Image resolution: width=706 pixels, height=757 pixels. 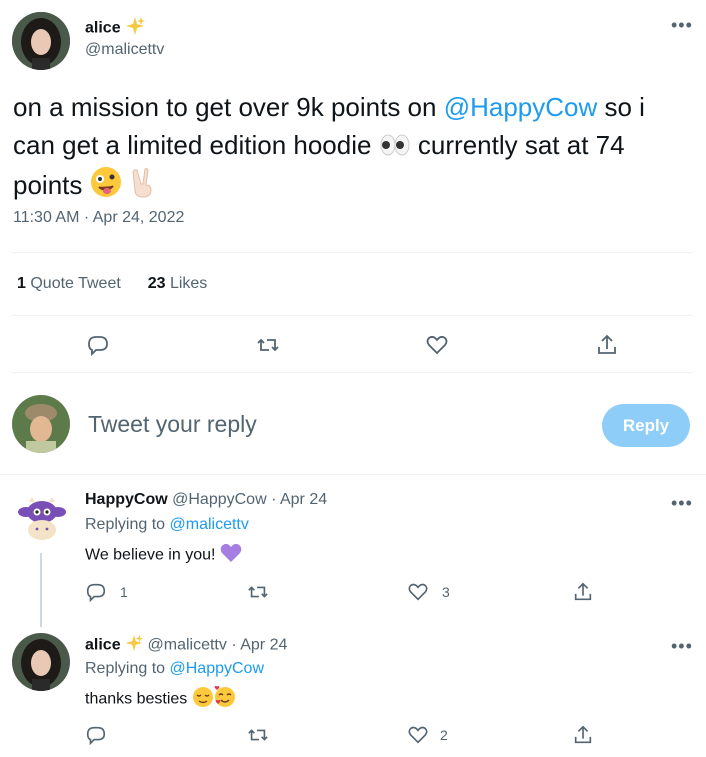 I want to click on reply-text: We believe in you!, so click(x=163, y=555).